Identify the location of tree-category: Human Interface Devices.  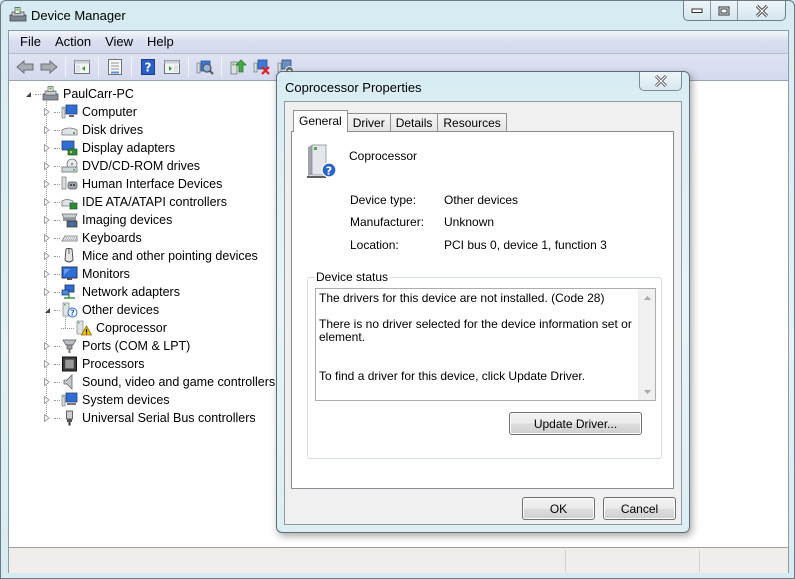
(132, 184).